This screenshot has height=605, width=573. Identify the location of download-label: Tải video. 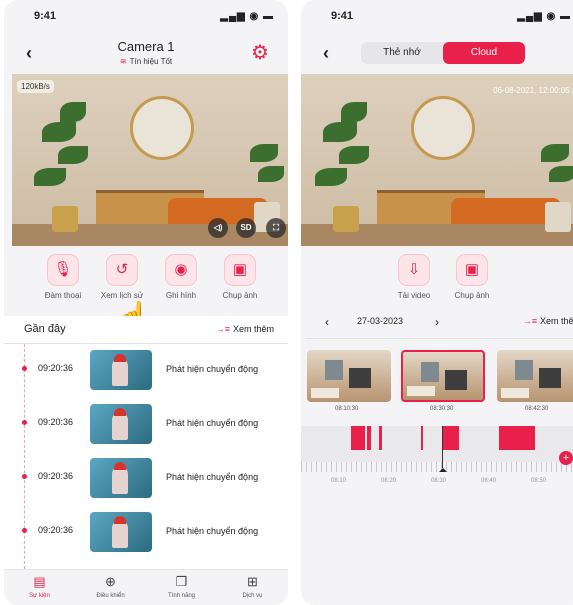
(414, 295).